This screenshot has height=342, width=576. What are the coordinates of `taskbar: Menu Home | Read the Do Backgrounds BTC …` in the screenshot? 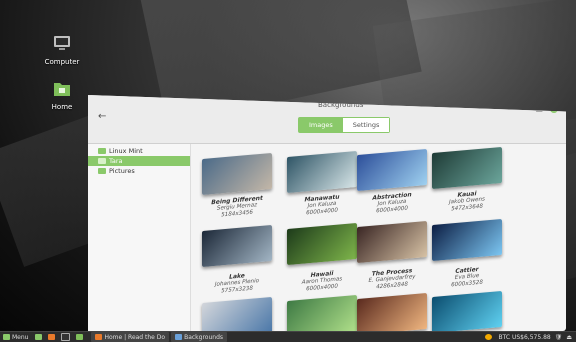 It's located at (288, 336).